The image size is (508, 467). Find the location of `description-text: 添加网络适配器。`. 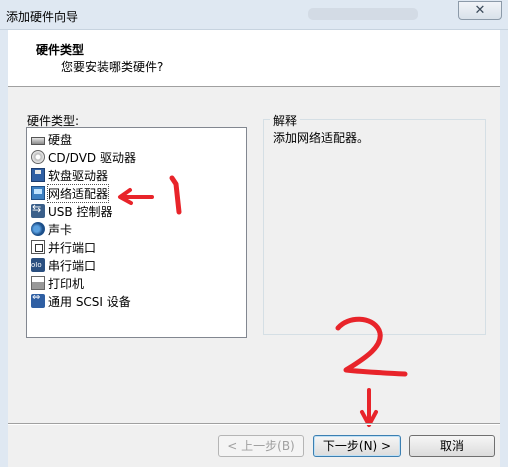

description-text: 添加网络适配器。 is located at coordinates (321, 138).